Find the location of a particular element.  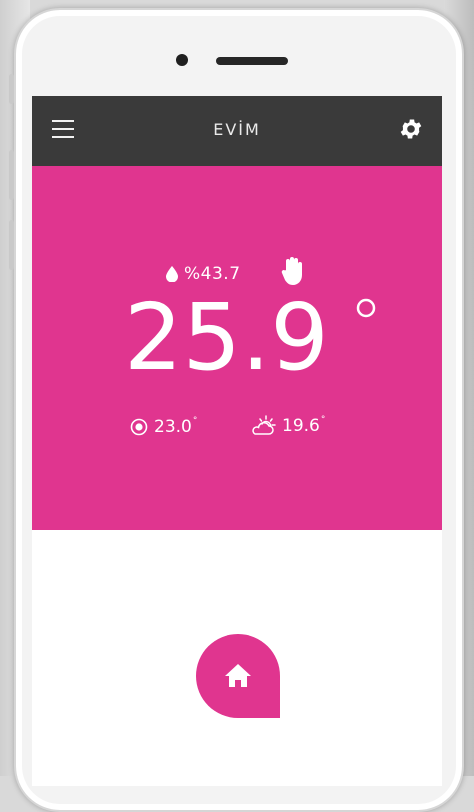

target-temperature-value: 23.0 is located at coordinates (173, 427).